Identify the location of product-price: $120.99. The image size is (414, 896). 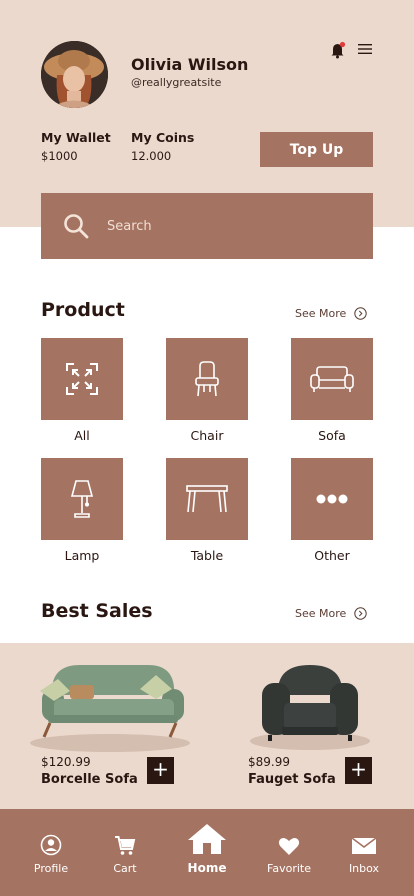
(66, 762).